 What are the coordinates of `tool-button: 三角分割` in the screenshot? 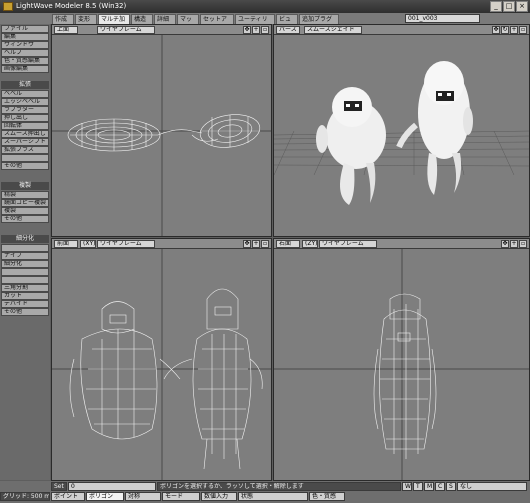 It's located at (25, 288).